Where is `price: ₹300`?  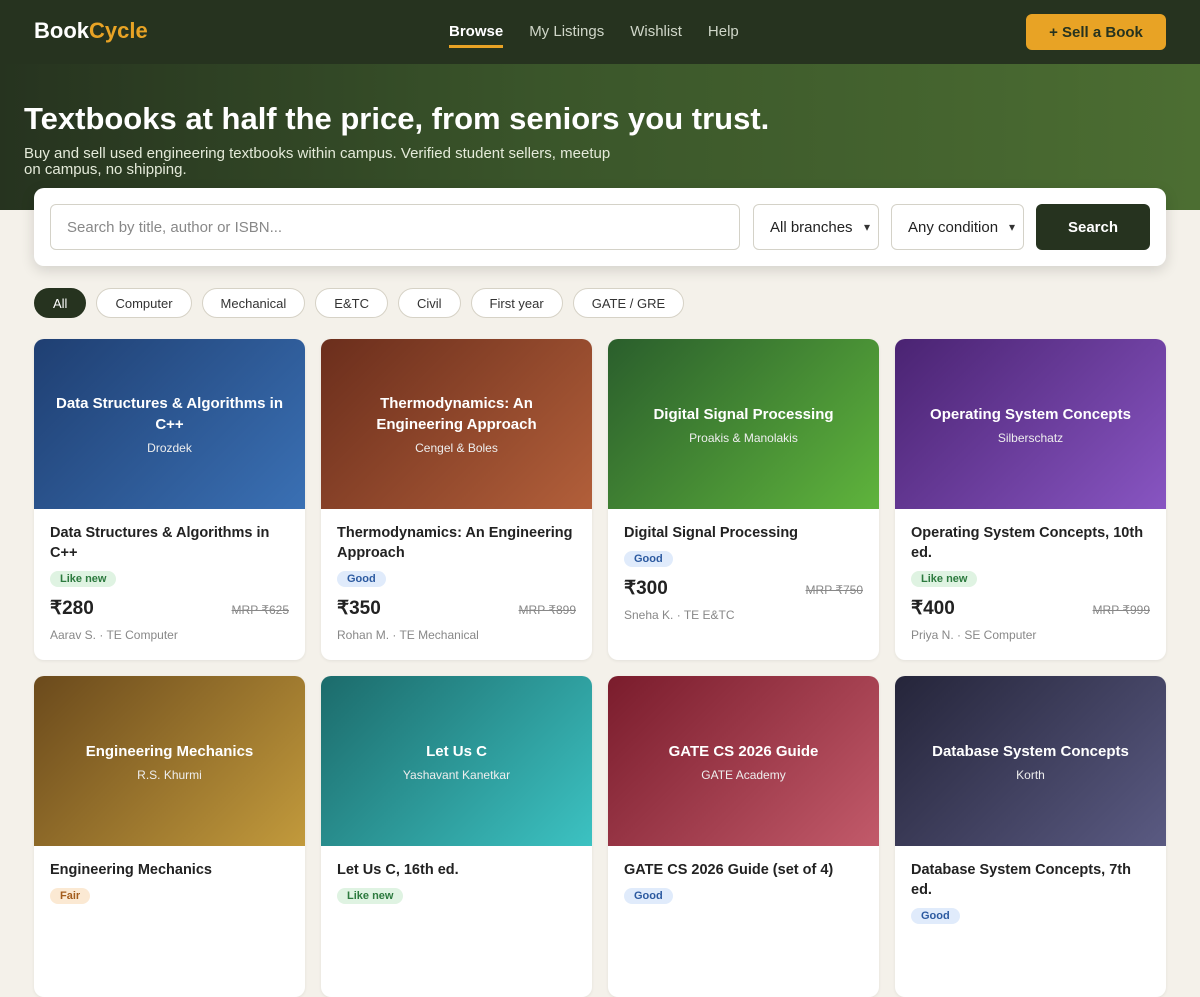
price: ₹300 is located at coordinates (646, 588).